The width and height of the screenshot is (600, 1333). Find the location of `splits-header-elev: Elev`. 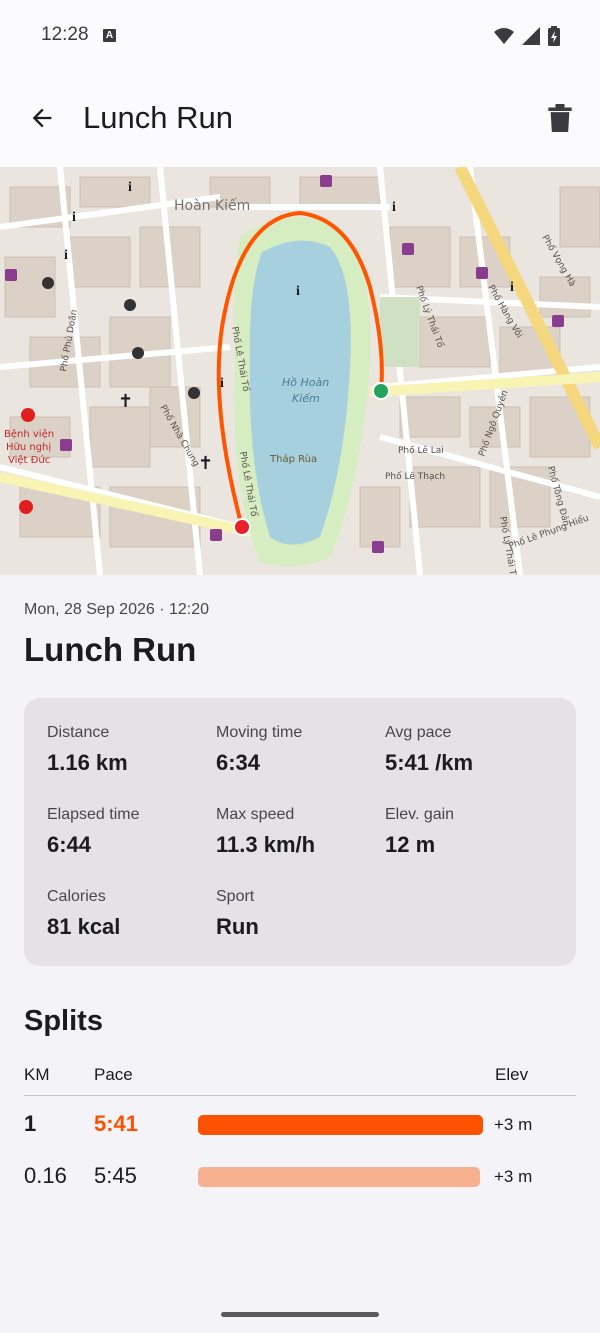

splits-header-elev: Elev is located at coordinates (512, 1074).